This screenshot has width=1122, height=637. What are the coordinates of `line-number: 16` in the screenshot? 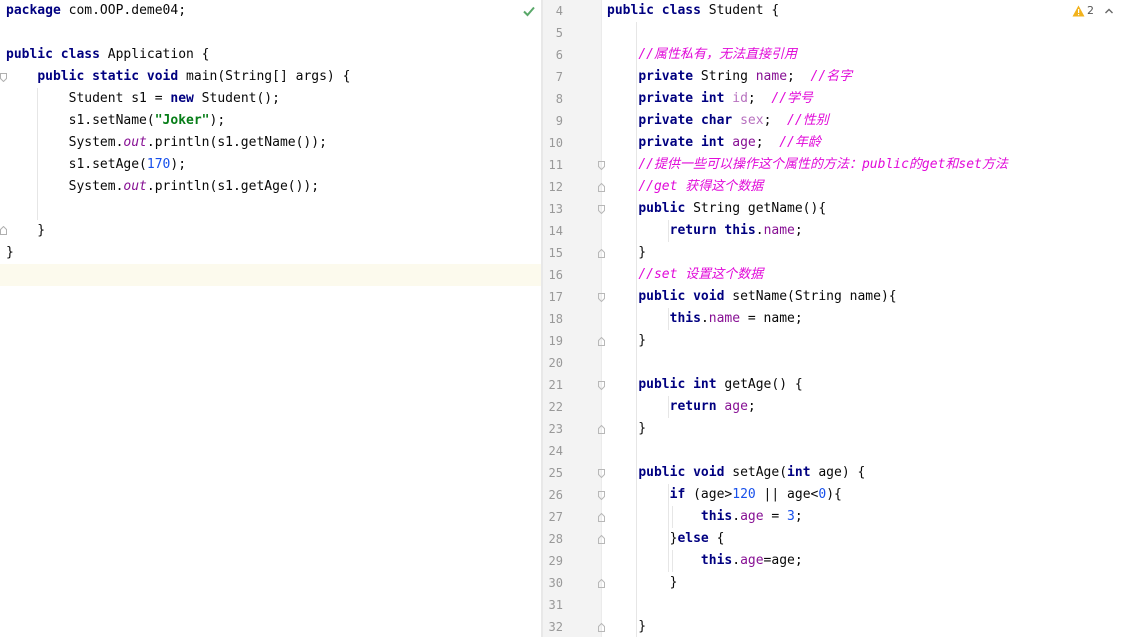 It's located at (555, 275).